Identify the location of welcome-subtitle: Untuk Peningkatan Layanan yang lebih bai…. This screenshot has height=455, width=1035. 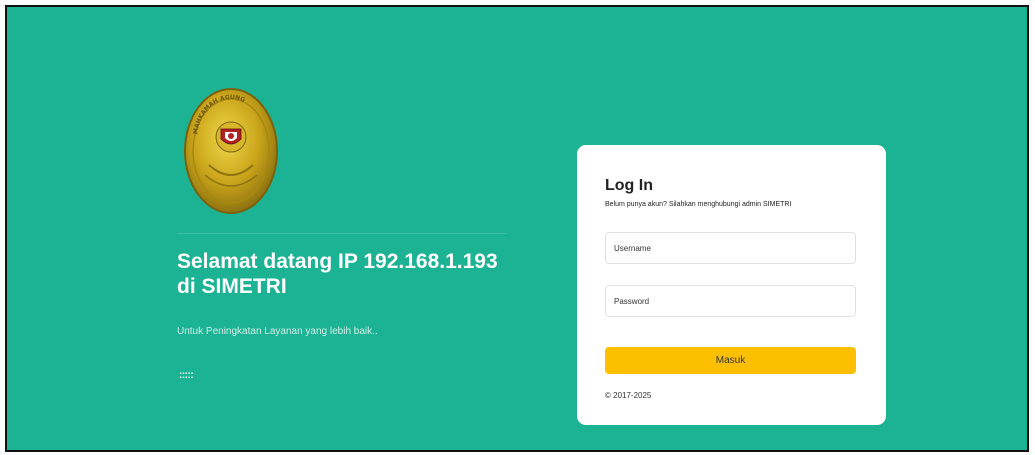
(277, 331).